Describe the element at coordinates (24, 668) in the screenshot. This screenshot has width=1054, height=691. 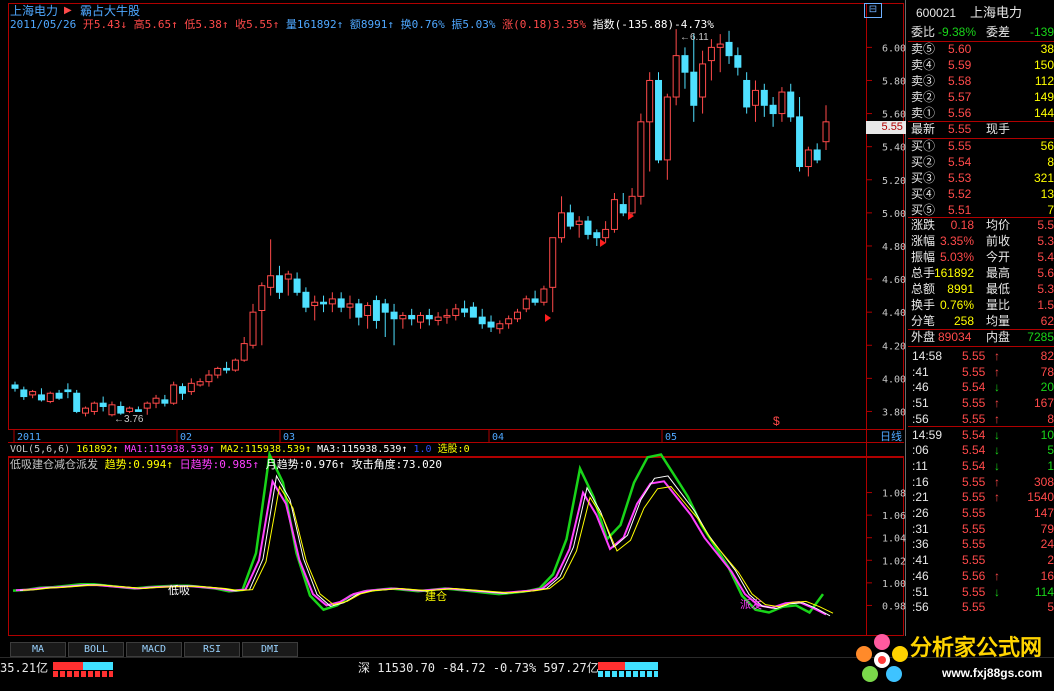
I see `status-left-value: 35.21亿` at that location.